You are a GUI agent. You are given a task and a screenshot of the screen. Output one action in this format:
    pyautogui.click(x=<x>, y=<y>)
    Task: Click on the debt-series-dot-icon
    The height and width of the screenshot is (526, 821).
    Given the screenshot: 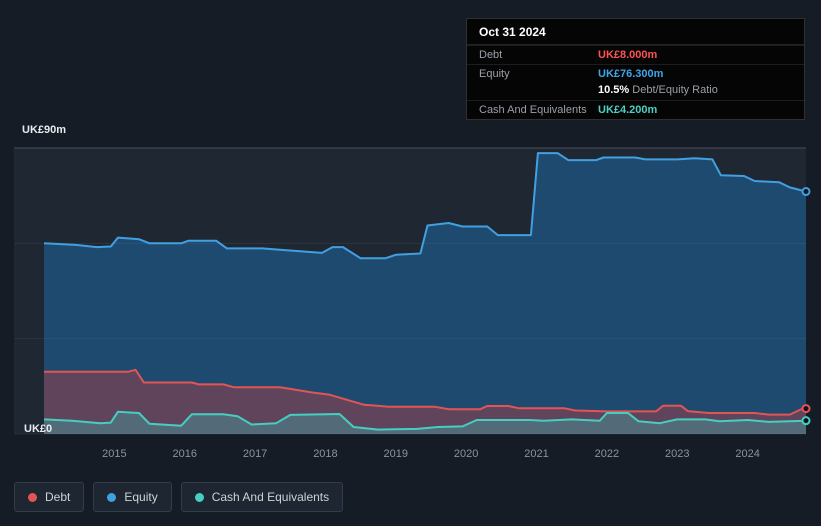 What is the action you would take?
    pyautogui.click(x=32, y=497)
    